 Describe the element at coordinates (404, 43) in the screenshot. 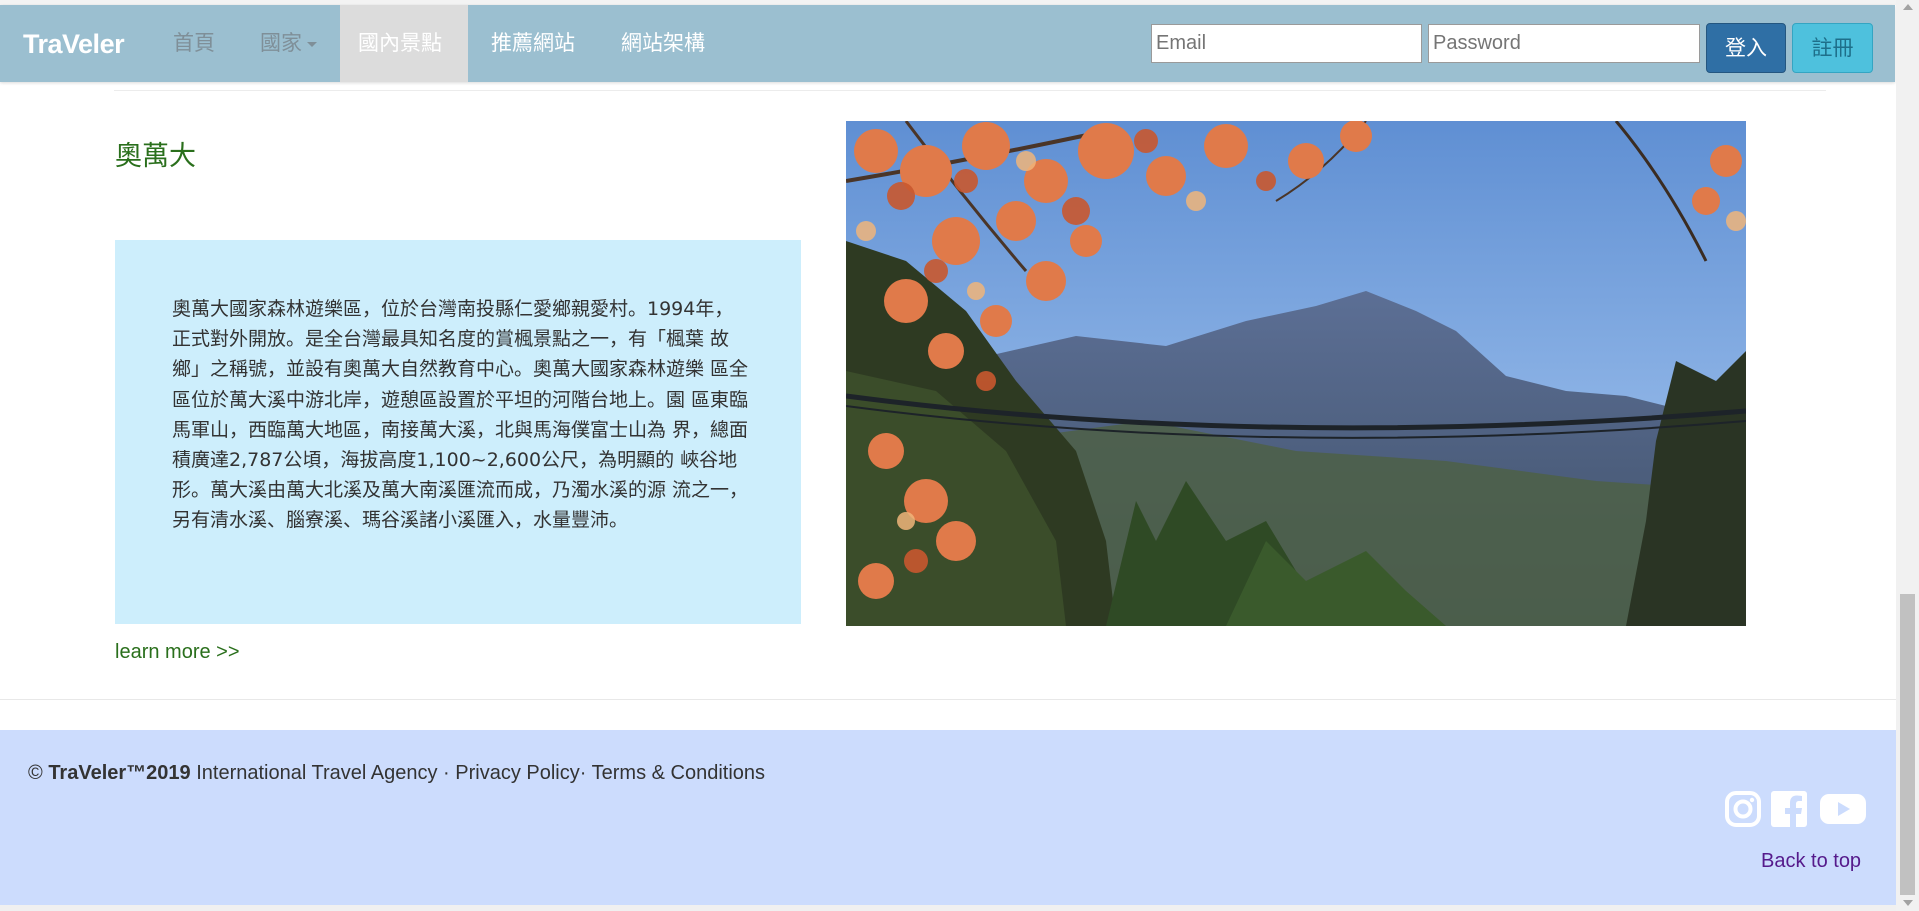

I see `nav-domestic-attractions: 國內景點` at that location.